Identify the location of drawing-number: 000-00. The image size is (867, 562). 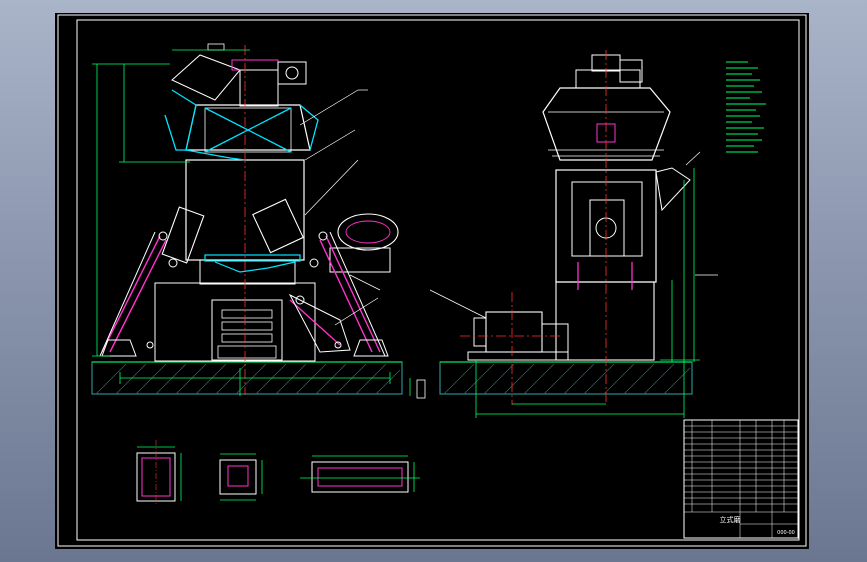
(786, 533).